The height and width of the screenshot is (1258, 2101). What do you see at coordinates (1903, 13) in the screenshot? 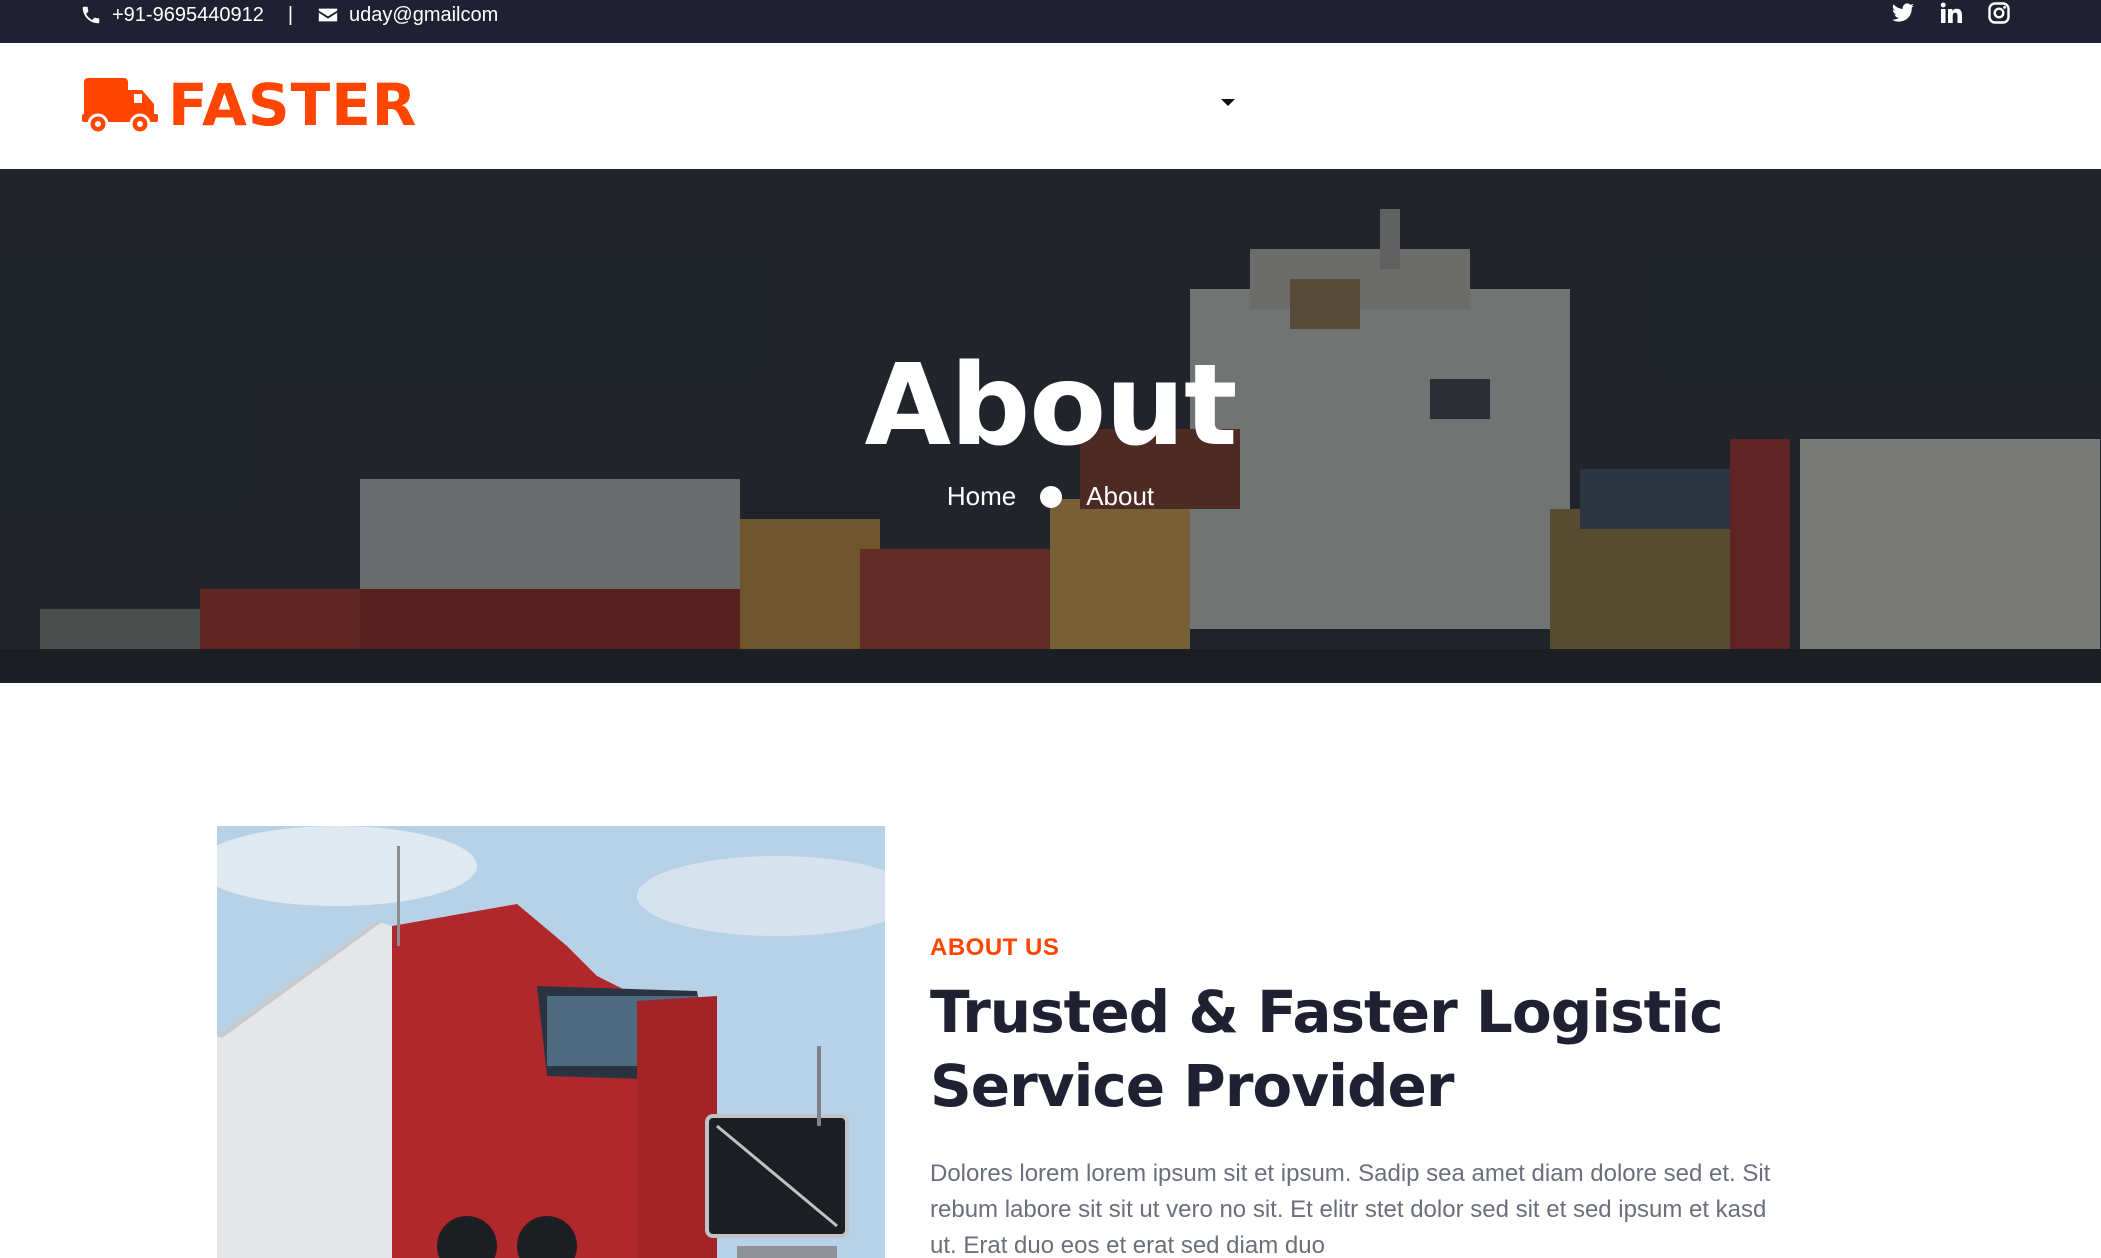
I see `twitter-icon` at bounding box center [1903, 13].